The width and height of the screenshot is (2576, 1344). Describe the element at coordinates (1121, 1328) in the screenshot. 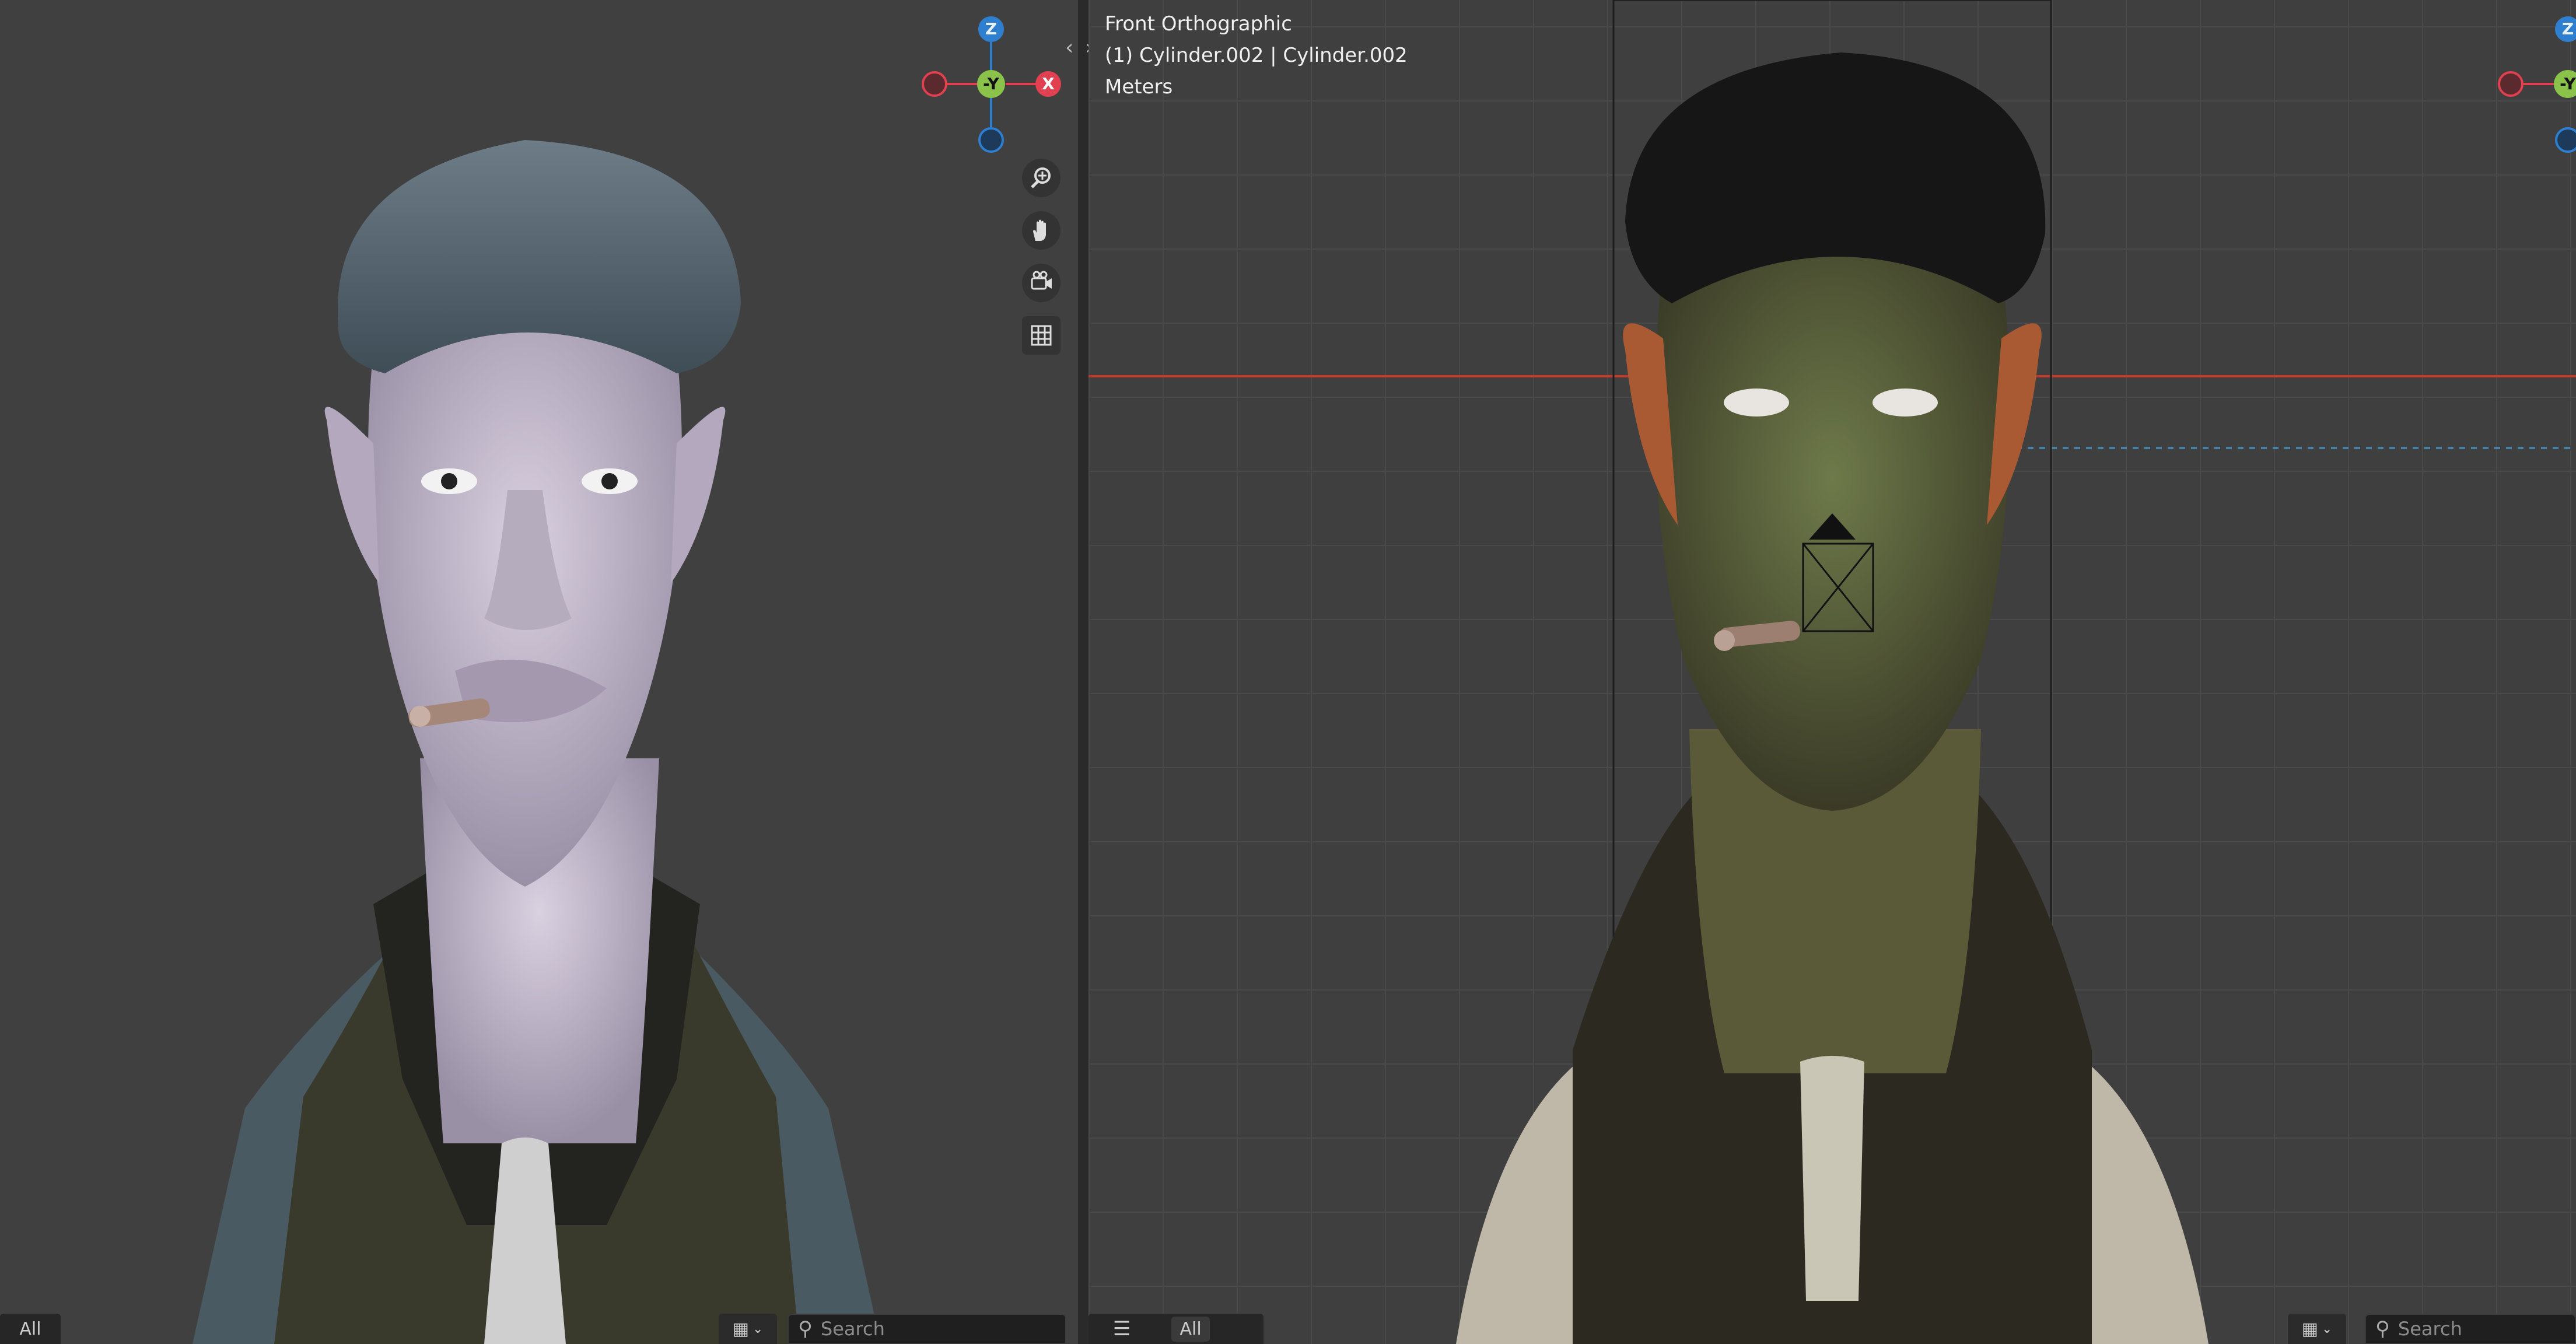

I see `hamburger-menu-icon: ☰` at that location.